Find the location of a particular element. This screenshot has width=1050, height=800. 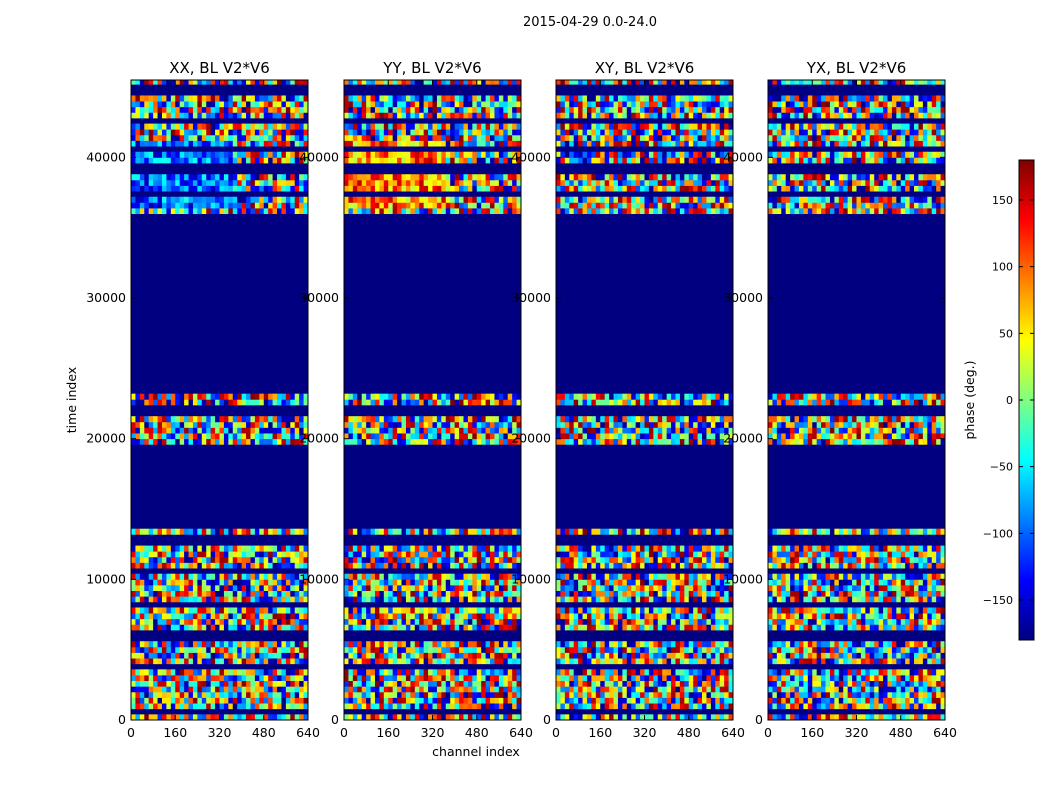

panel-title: XY, BL V2*V6 is located at coordinates (645, 68).